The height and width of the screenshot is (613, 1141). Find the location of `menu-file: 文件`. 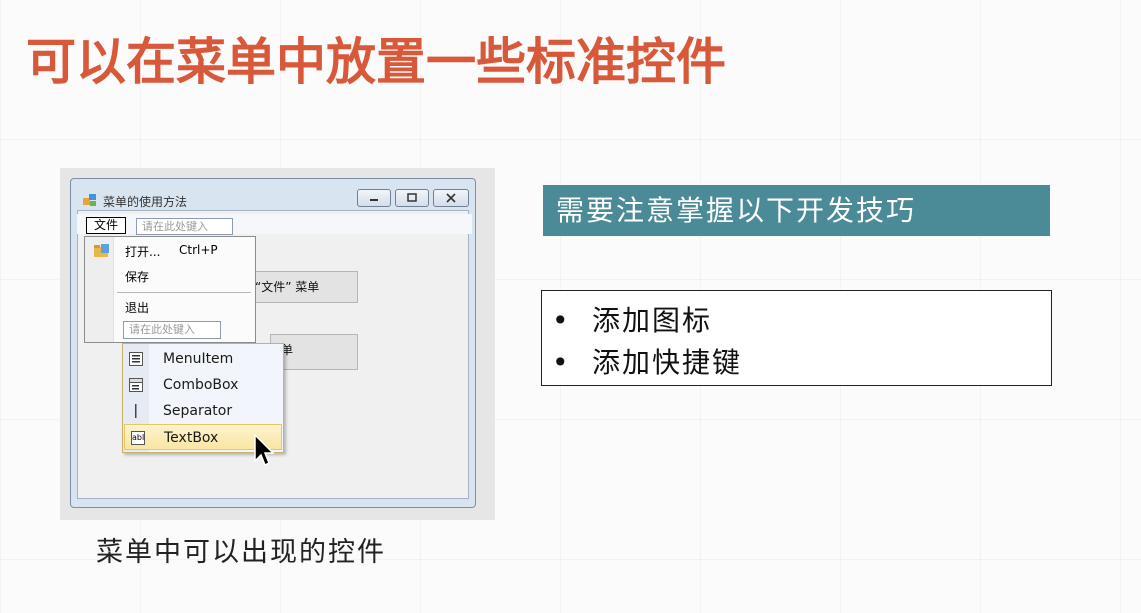

menu-file: 文件 is located at coordinates (106, 225).